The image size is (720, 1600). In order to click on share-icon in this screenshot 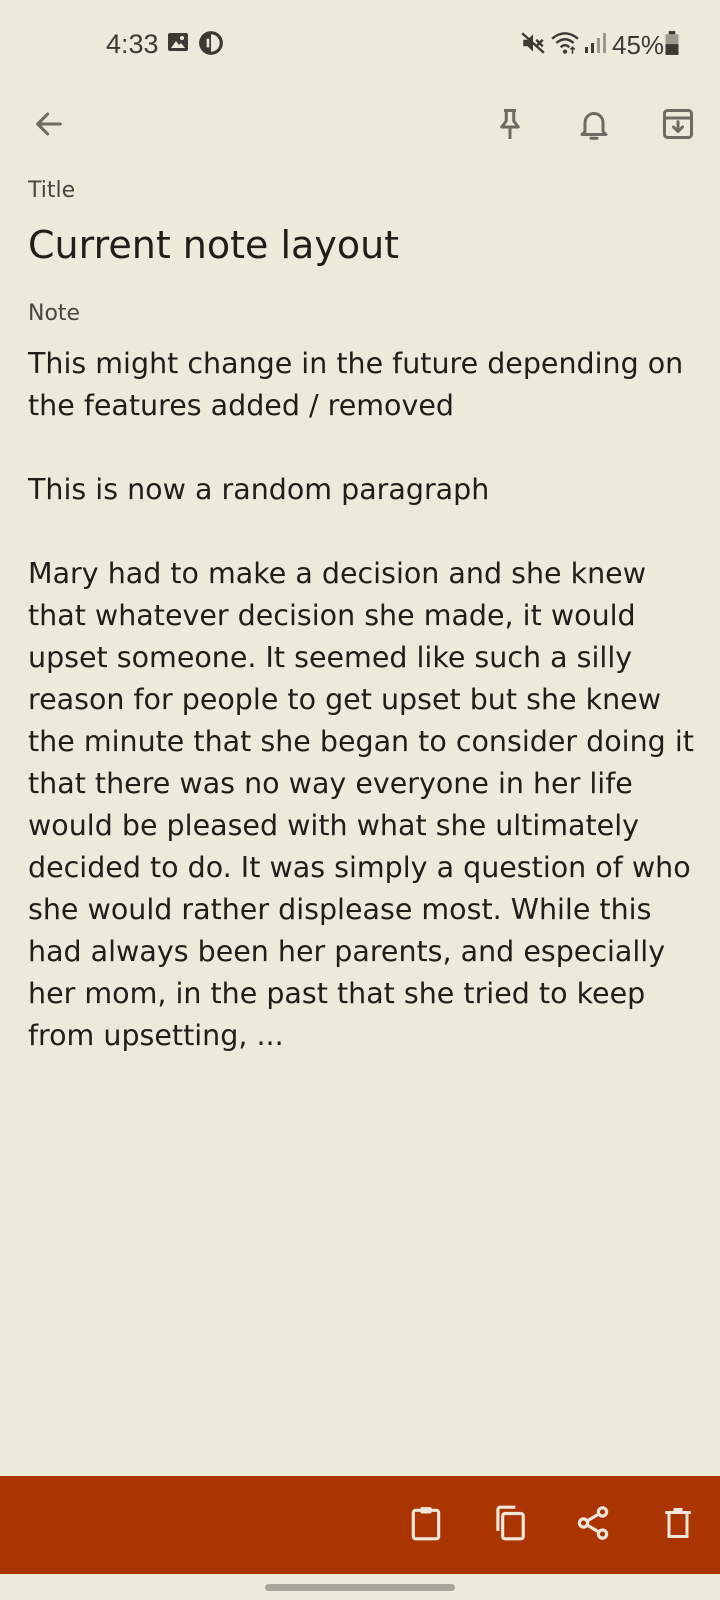, I will do `click(593, 1525)`.